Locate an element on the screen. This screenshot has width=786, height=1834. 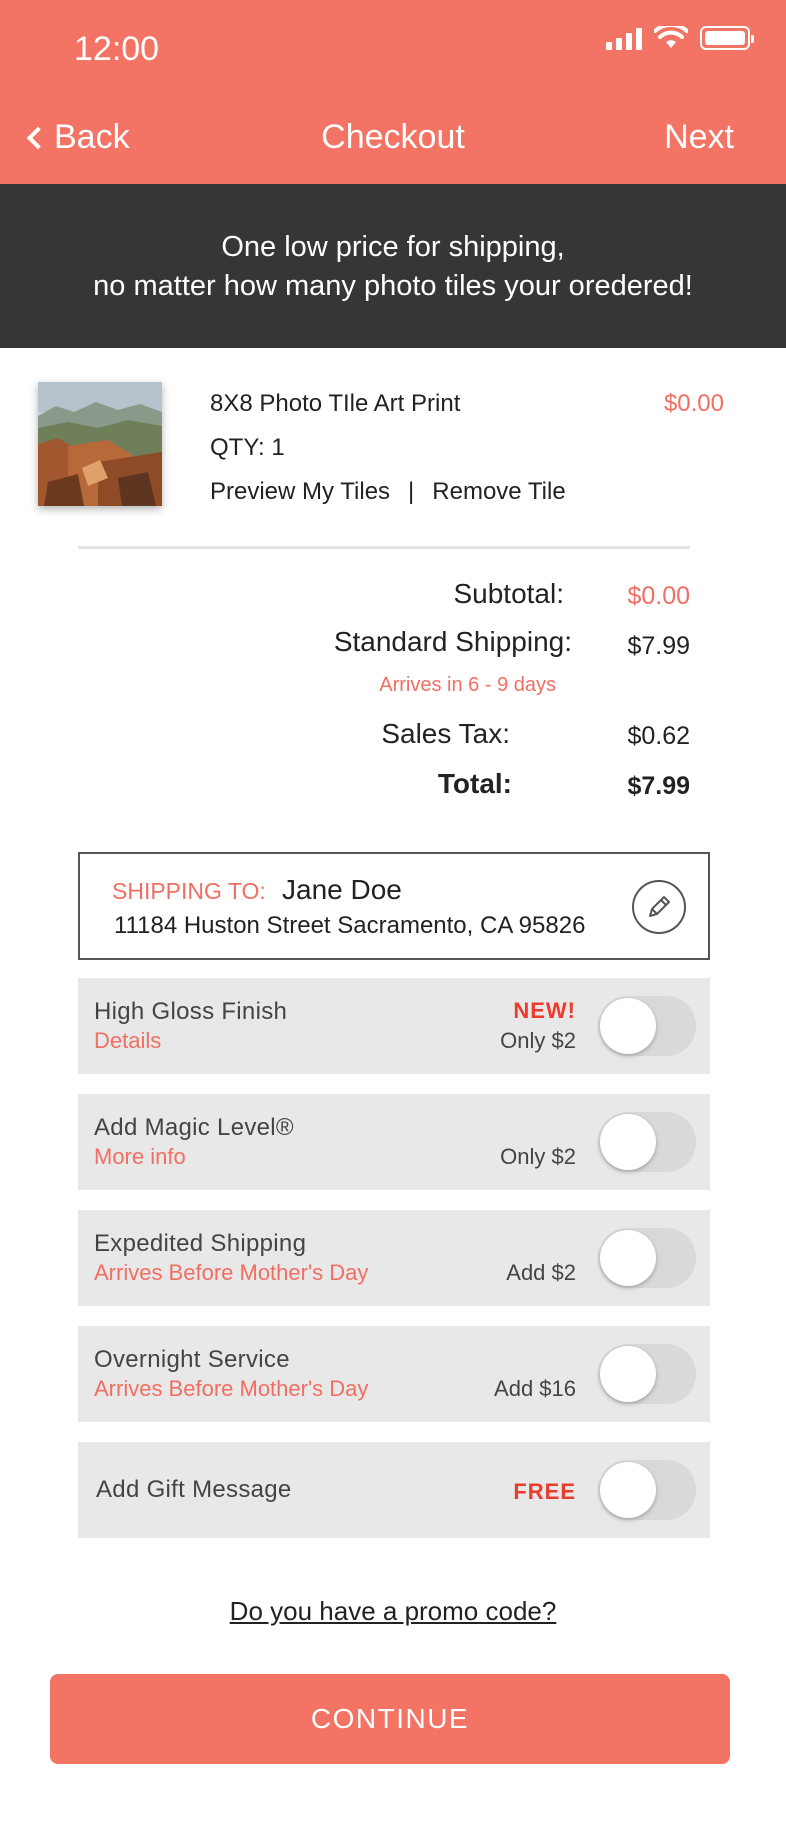
status-time: 12:00 is located at coordinates (117, 49).